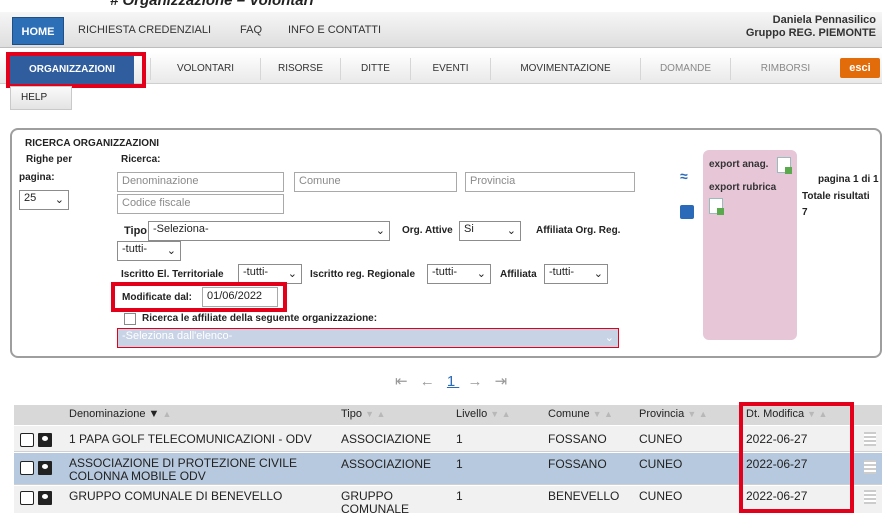 The width and height of the screenshot is (882, 516). I want to click on denominazione-input: Denominazione, so click(200, 182).